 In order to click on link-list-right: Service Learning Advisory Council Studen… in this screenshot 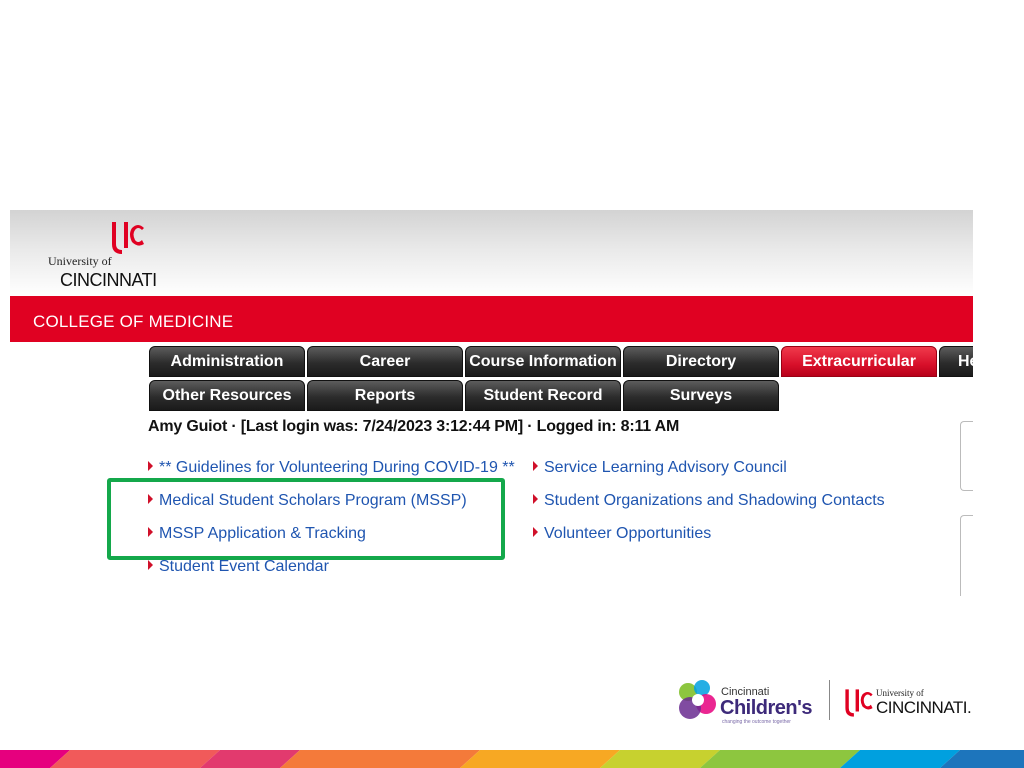, I will do `click(709, 507)`.